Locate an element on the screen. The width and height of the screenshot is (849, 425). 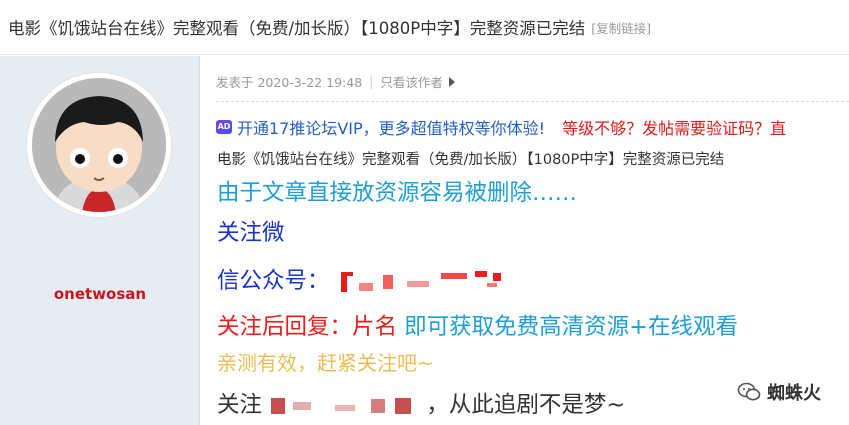
promo-help-link: 等级不够？发帖需要验证码？直 is located at coordinates (674, 127).